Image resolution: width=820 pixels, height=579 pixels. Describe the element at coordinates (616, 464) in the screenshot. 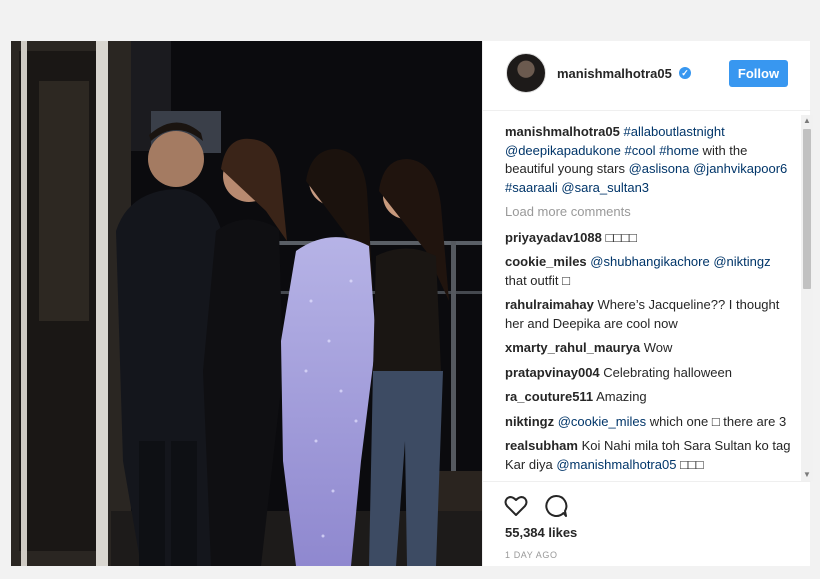

I see `mention-link: @manishmalhotra05` at that location.